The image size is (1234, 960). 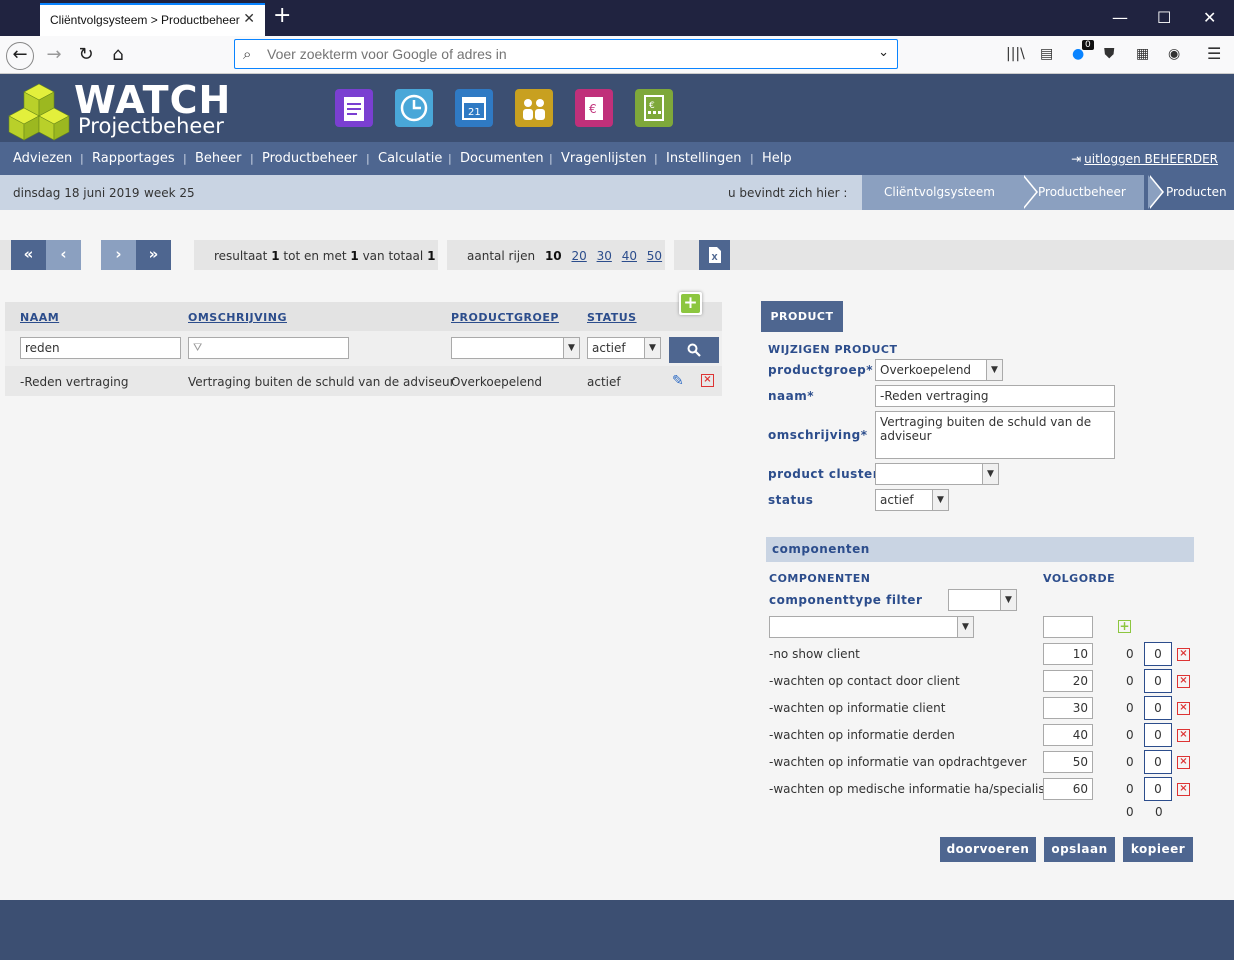 I want to click on component-count: 0, so click(x=1130, y=789).